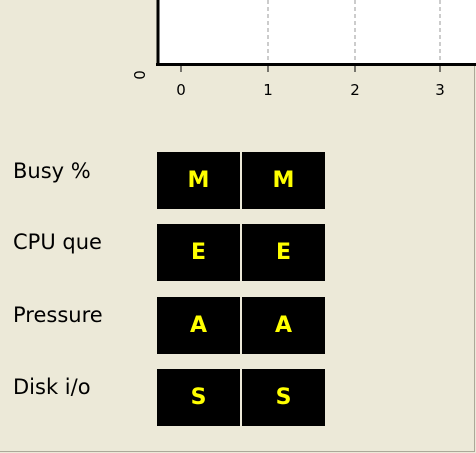 This screenshot has height=453, width=476. What do you see at coordinates (181, 90) in the screenshot?
I see `chart-x-tick-label-0: 0` at bounding box center [181, 90].